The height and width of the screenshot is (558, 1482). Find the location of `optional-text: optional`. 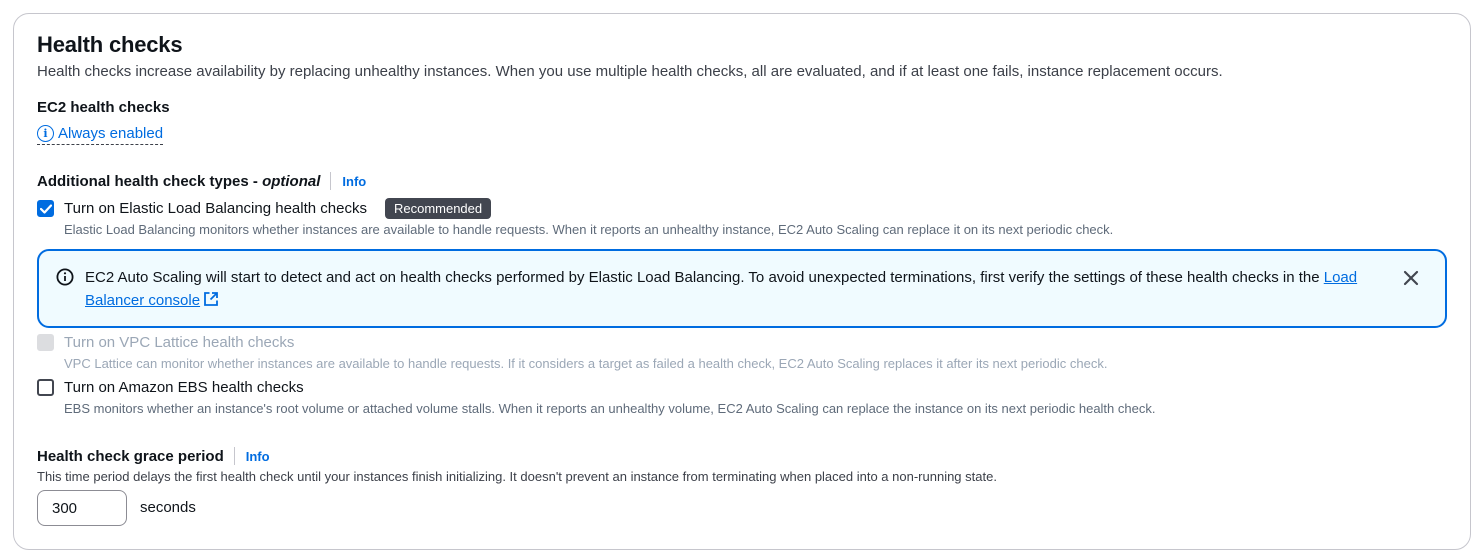

optional-text: optional is located at coordinates (291, 181).